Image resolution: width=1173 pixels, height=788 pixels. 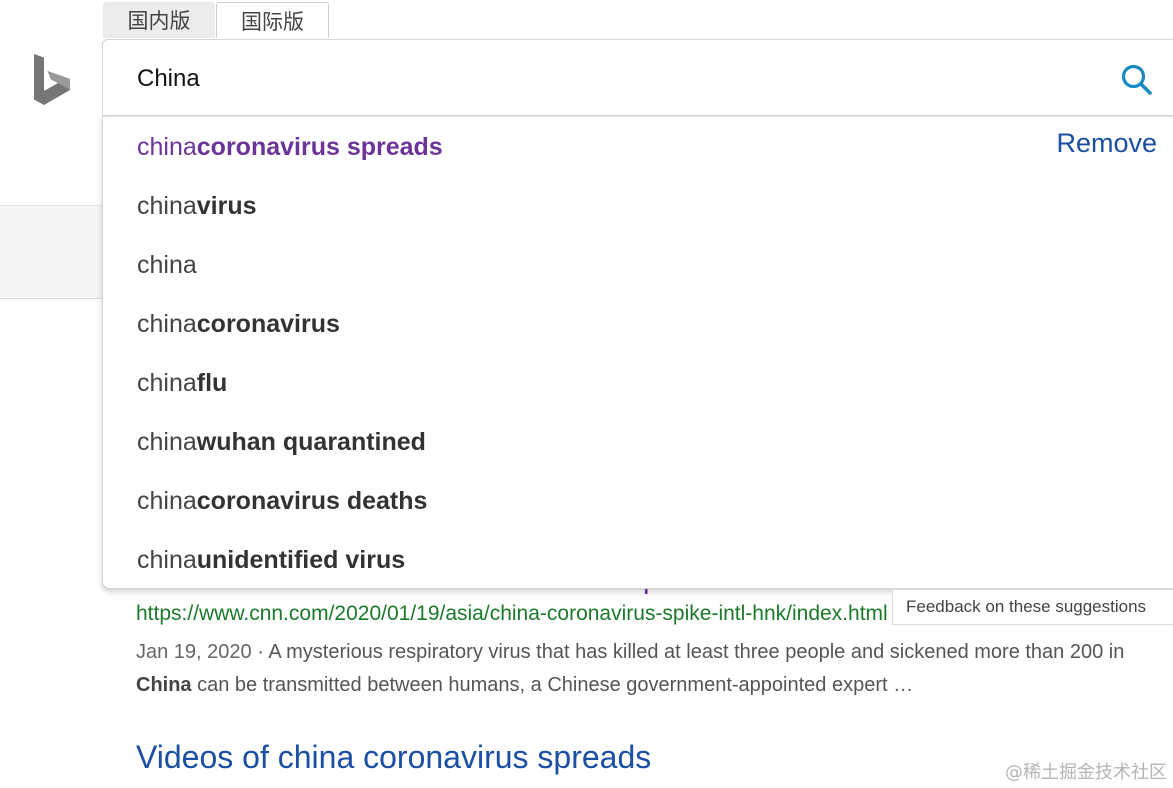 What do you see at coordinates (587, 79) in the screenshot?
I see `search-input` at bounding box center [587, 79].